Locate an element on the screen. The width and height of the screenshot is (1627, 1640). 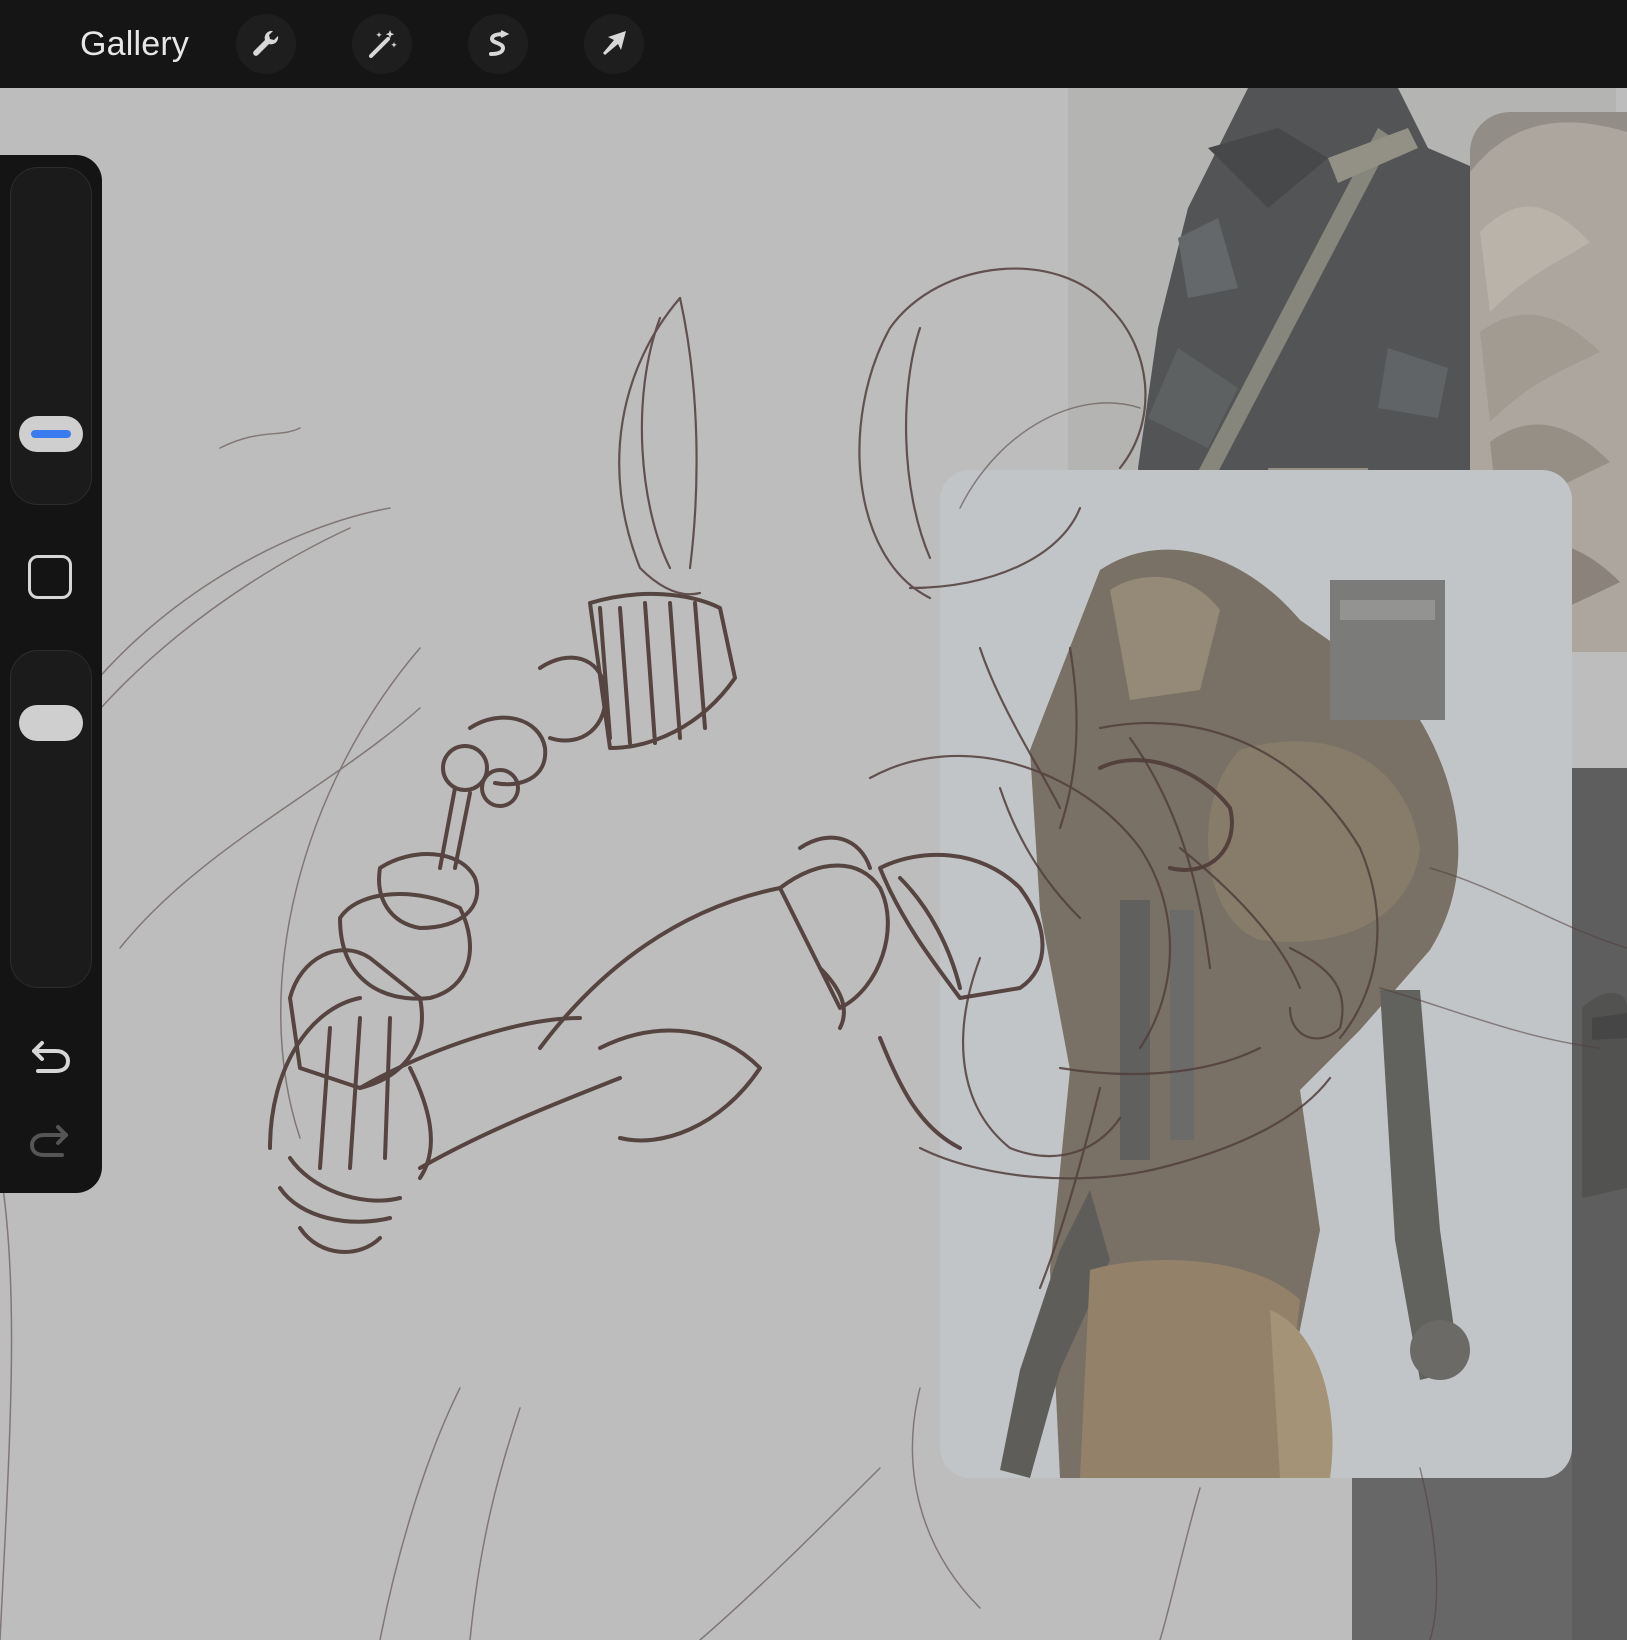
opacity-slider is located at coordinates (51, 819).